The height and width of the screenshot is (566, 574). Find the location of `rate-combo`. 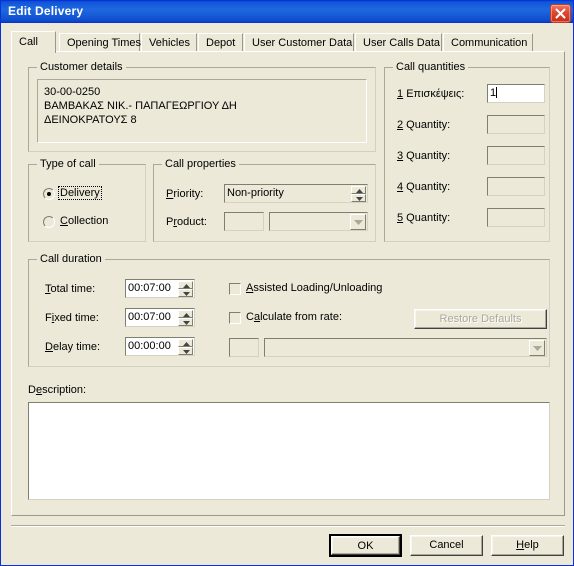

rate-combo is located at coordinates (405, 347).